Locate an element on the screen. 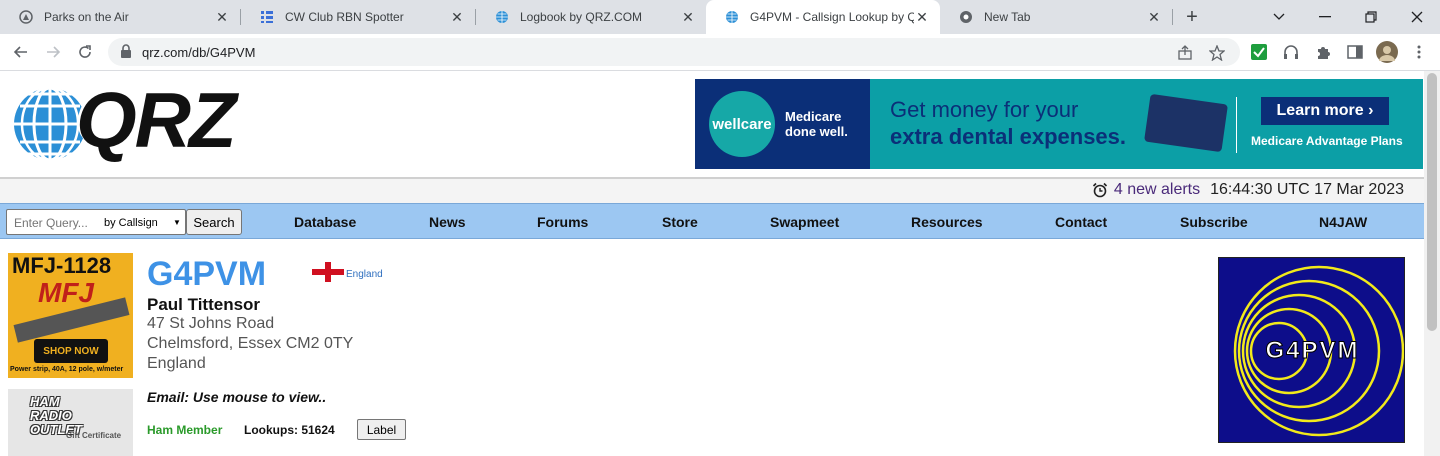 The width and height of the screenshot is (1440, 456). tab-parks-on-the-air: Parks on the Air ✕ is located at coordinates (120, 17).